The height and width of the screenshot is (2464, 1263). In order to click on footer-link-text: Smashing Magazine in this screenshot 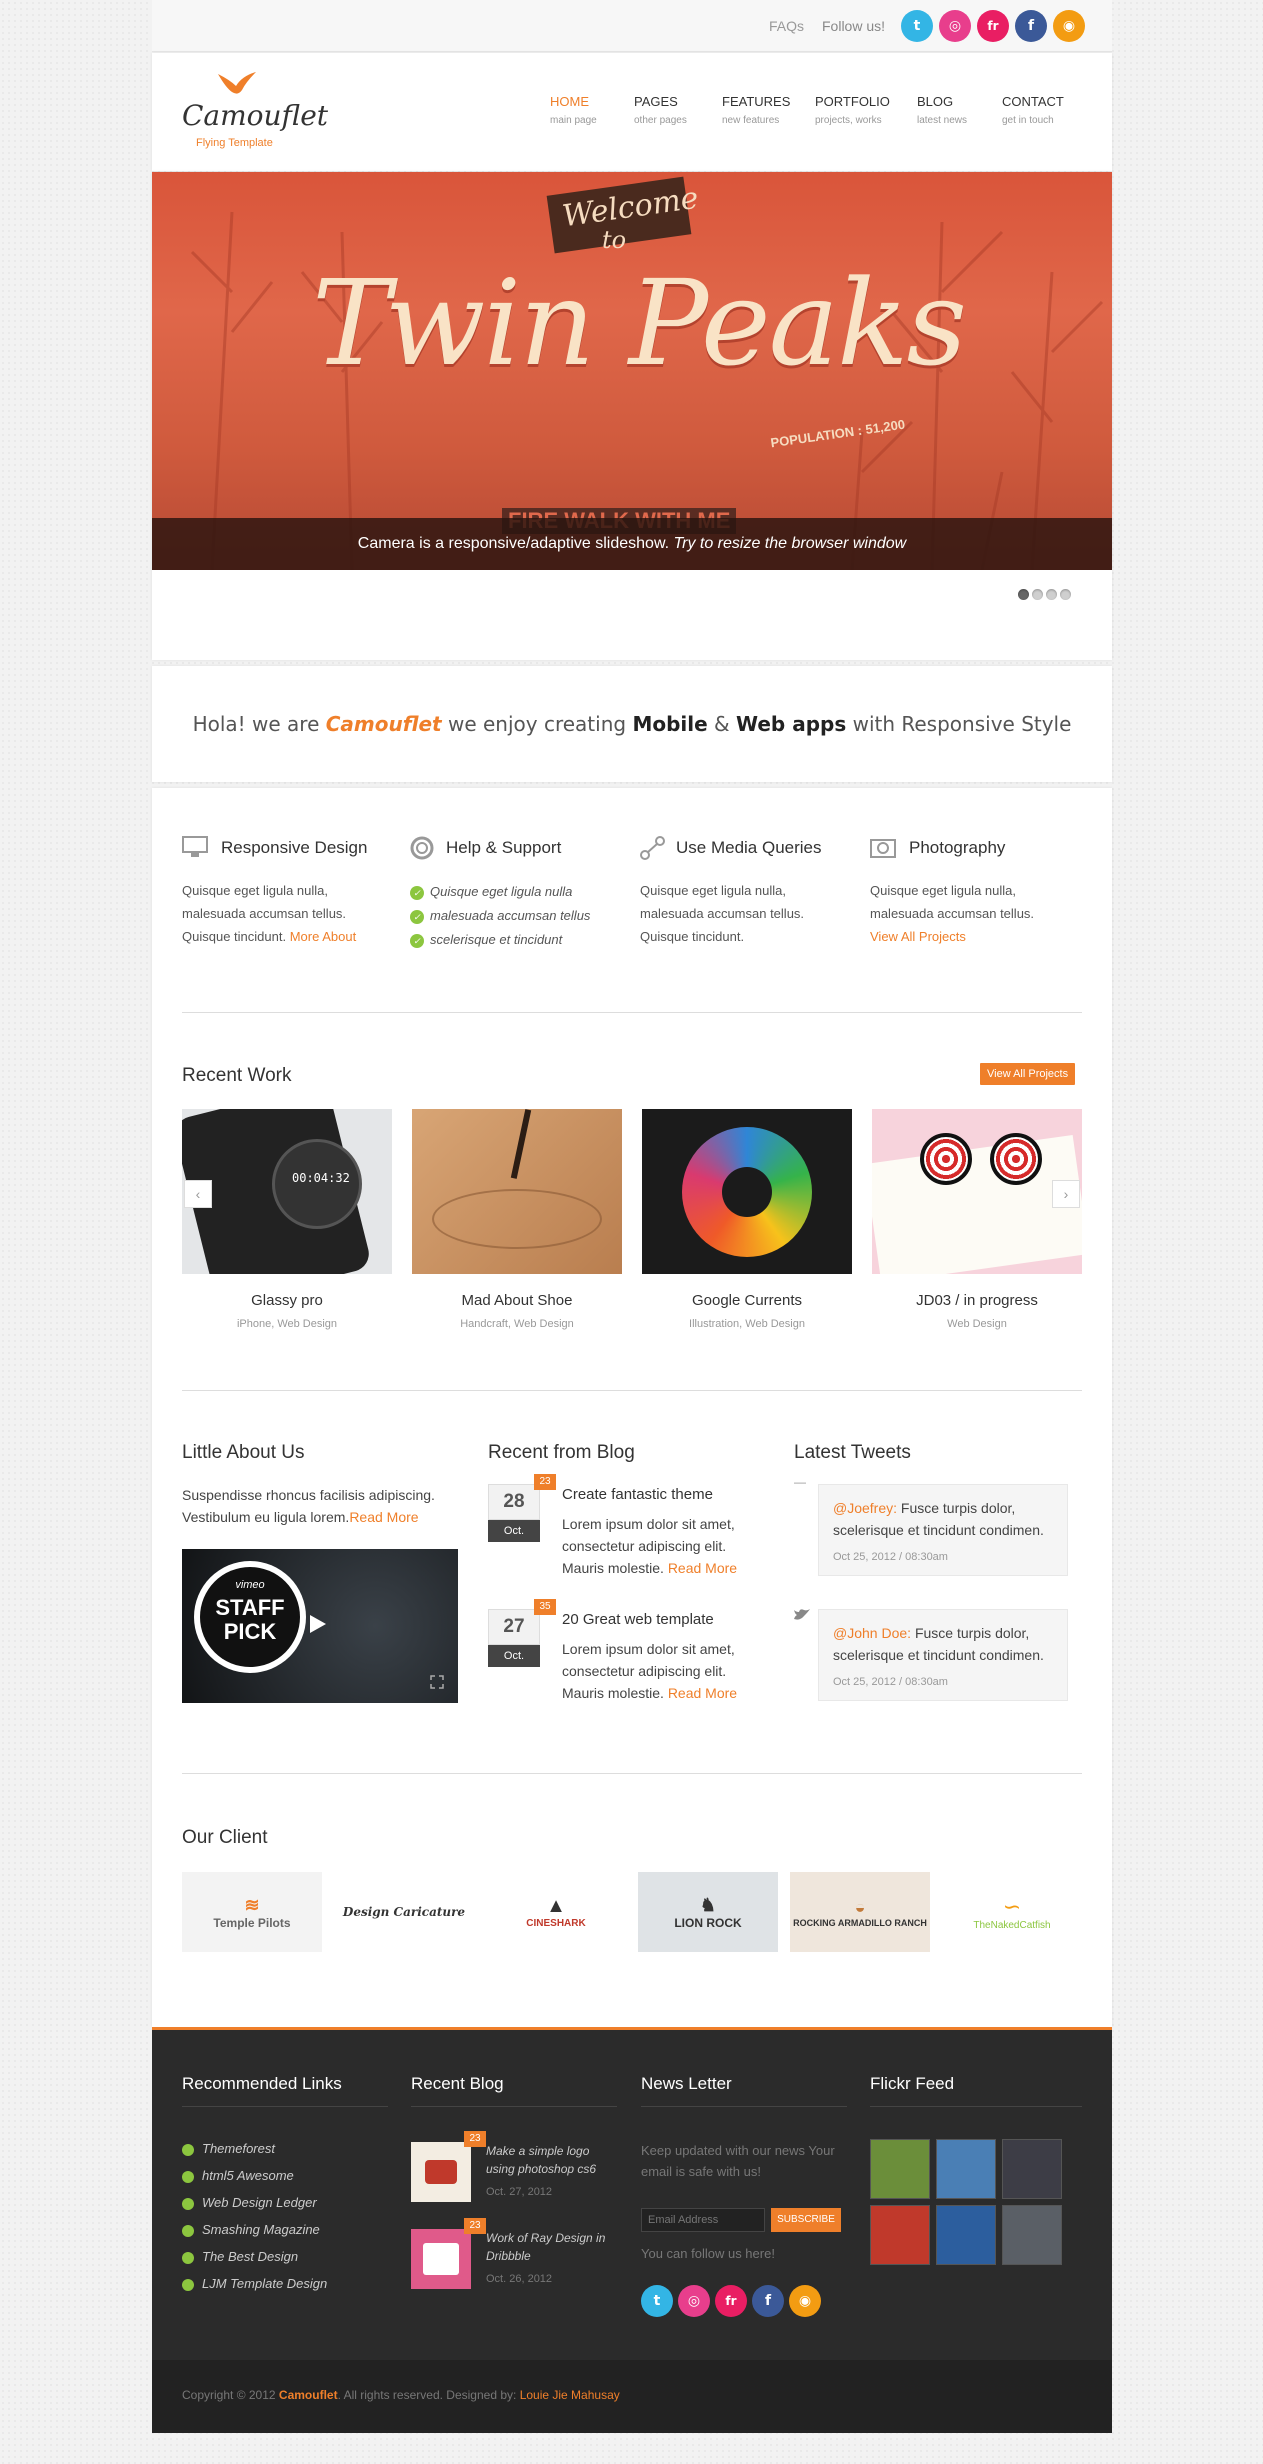, I will do `click(261, 2229)`.